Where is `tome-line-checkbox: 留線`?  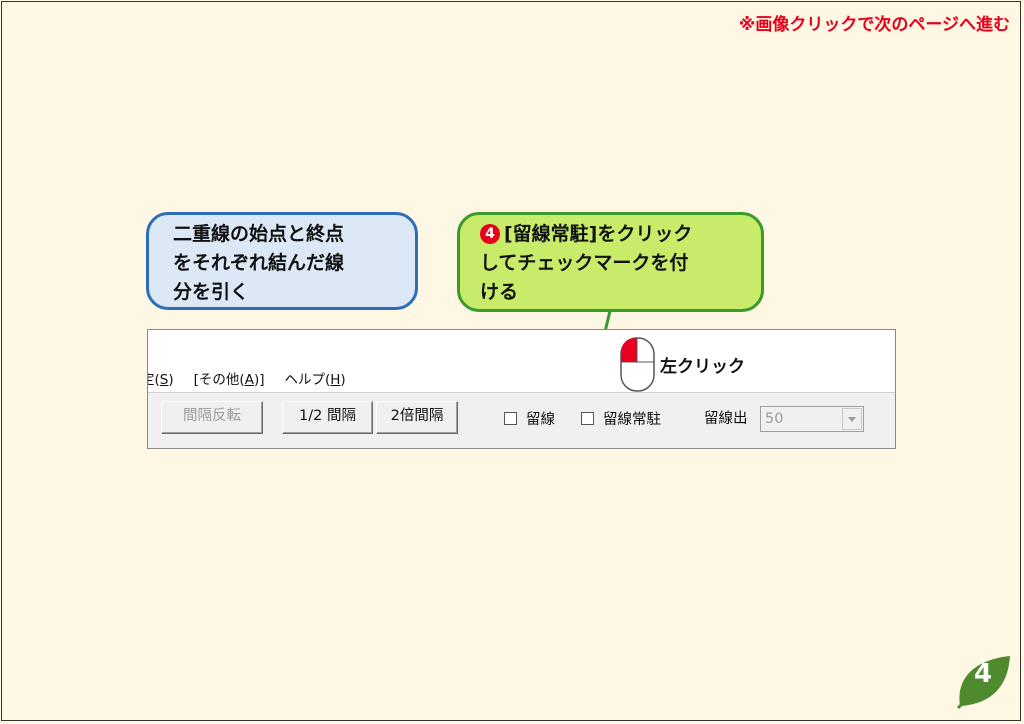 tome-line-checkbox: 留線 is located at coordinates (529, 418).